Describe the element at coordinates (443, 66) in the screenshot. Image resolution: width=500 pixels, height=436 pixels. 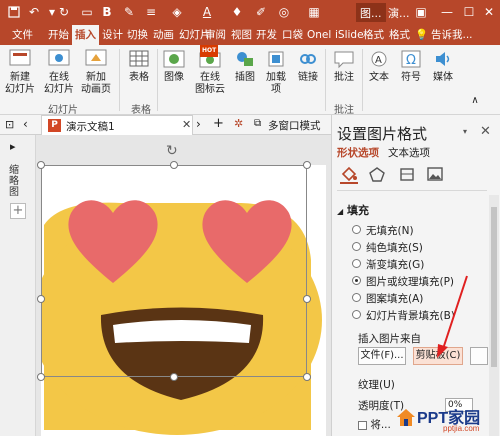
I see `media-button: 媒体` at that location.